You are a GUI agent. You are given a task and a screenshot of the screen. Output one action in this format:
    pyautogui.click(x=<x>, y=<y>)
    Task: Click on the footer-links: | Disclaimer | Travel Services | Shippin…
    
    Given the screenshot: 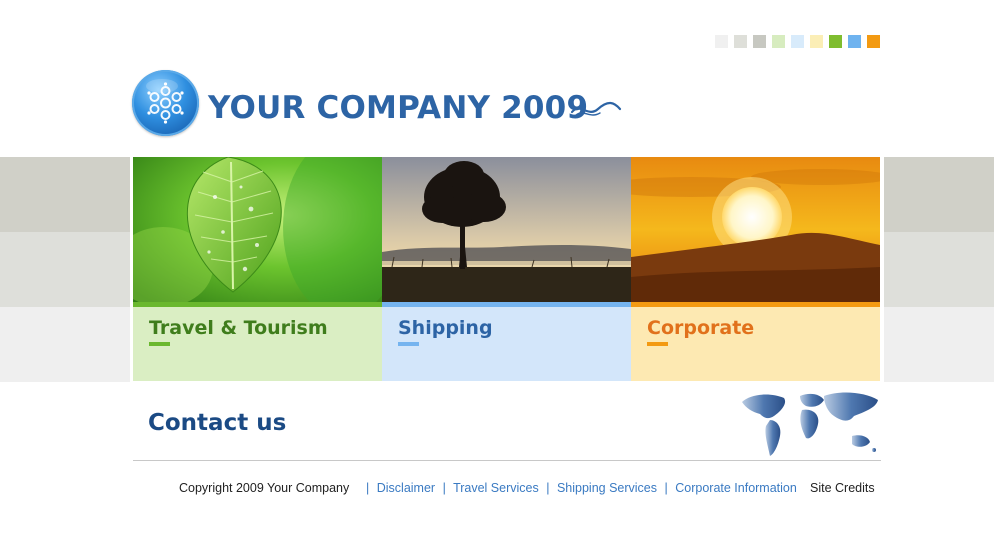 What is the action you would take?
    pyautogui.click(x=579, y=488)
    